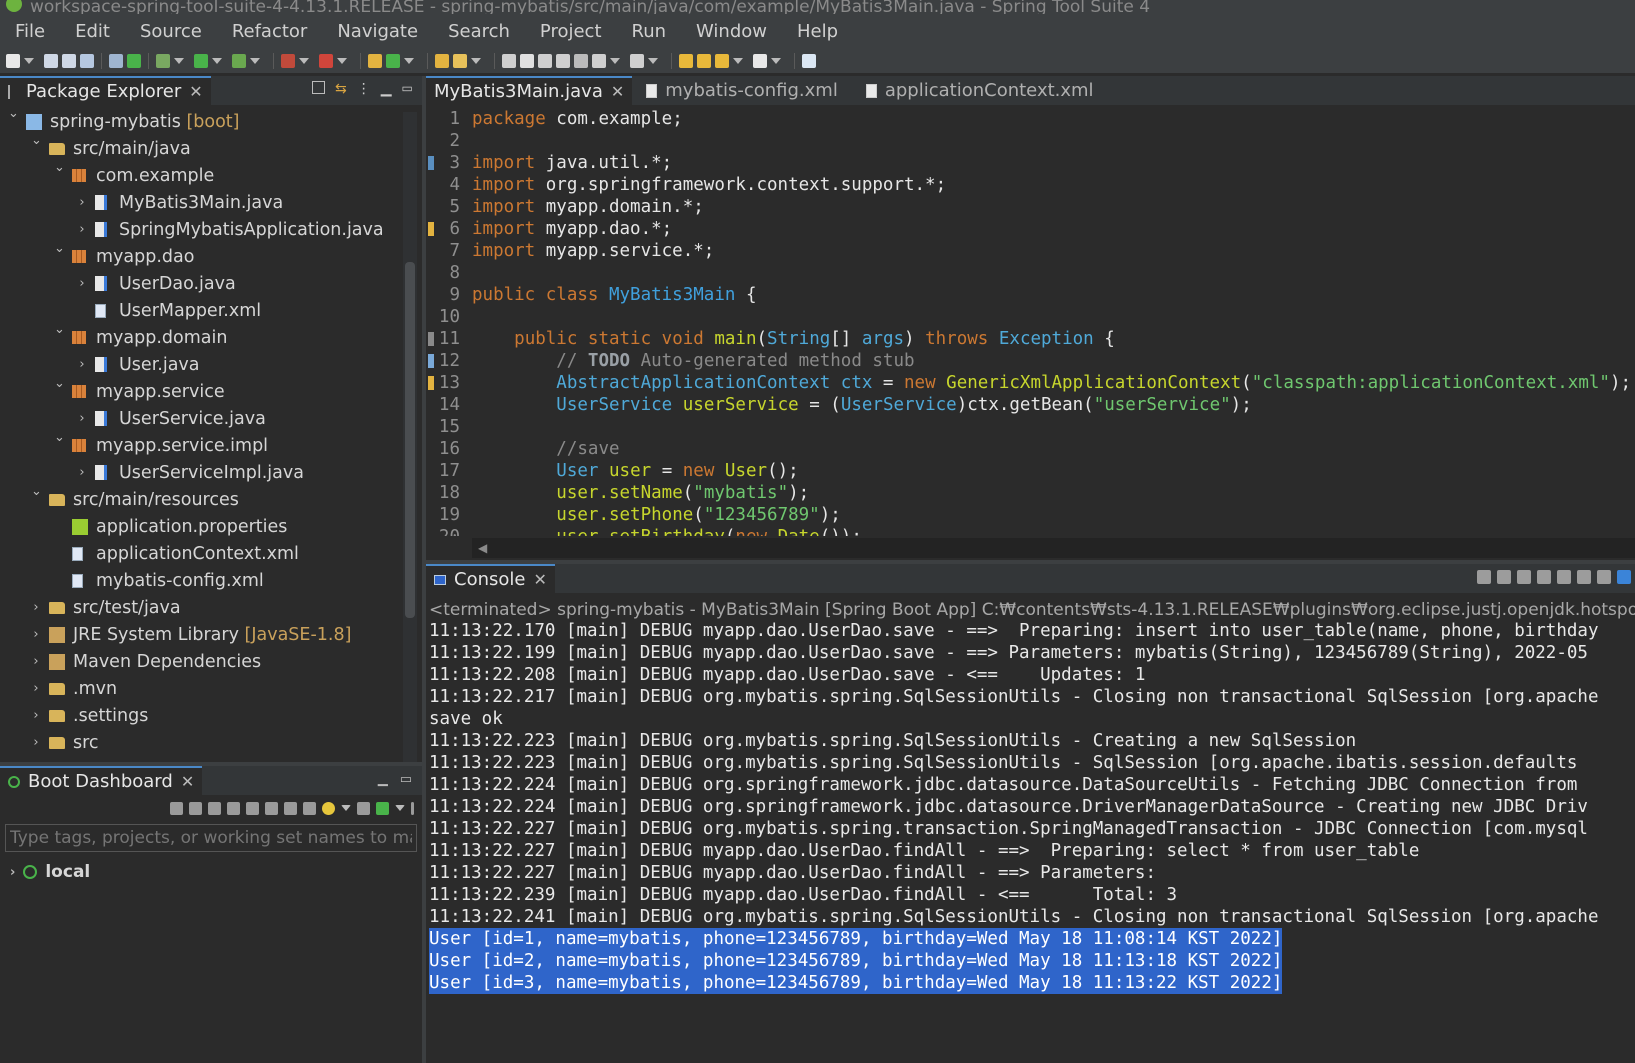 This screenshot has height=1063, width=1635. What do you see at coordinates (1030, 471) in the screenshot?
I see `code-line: 17 User user = new User();` at bounding box center [1030, 471].